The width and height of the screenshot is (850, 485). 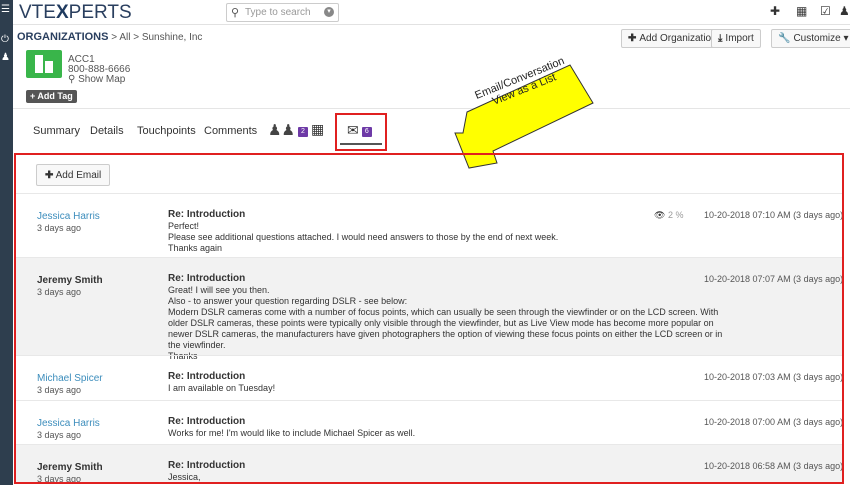 What do you see at coordinates (230, 131) in the screenshot?
I see `tab-comments: Comments` at bounding box center [230, 131].